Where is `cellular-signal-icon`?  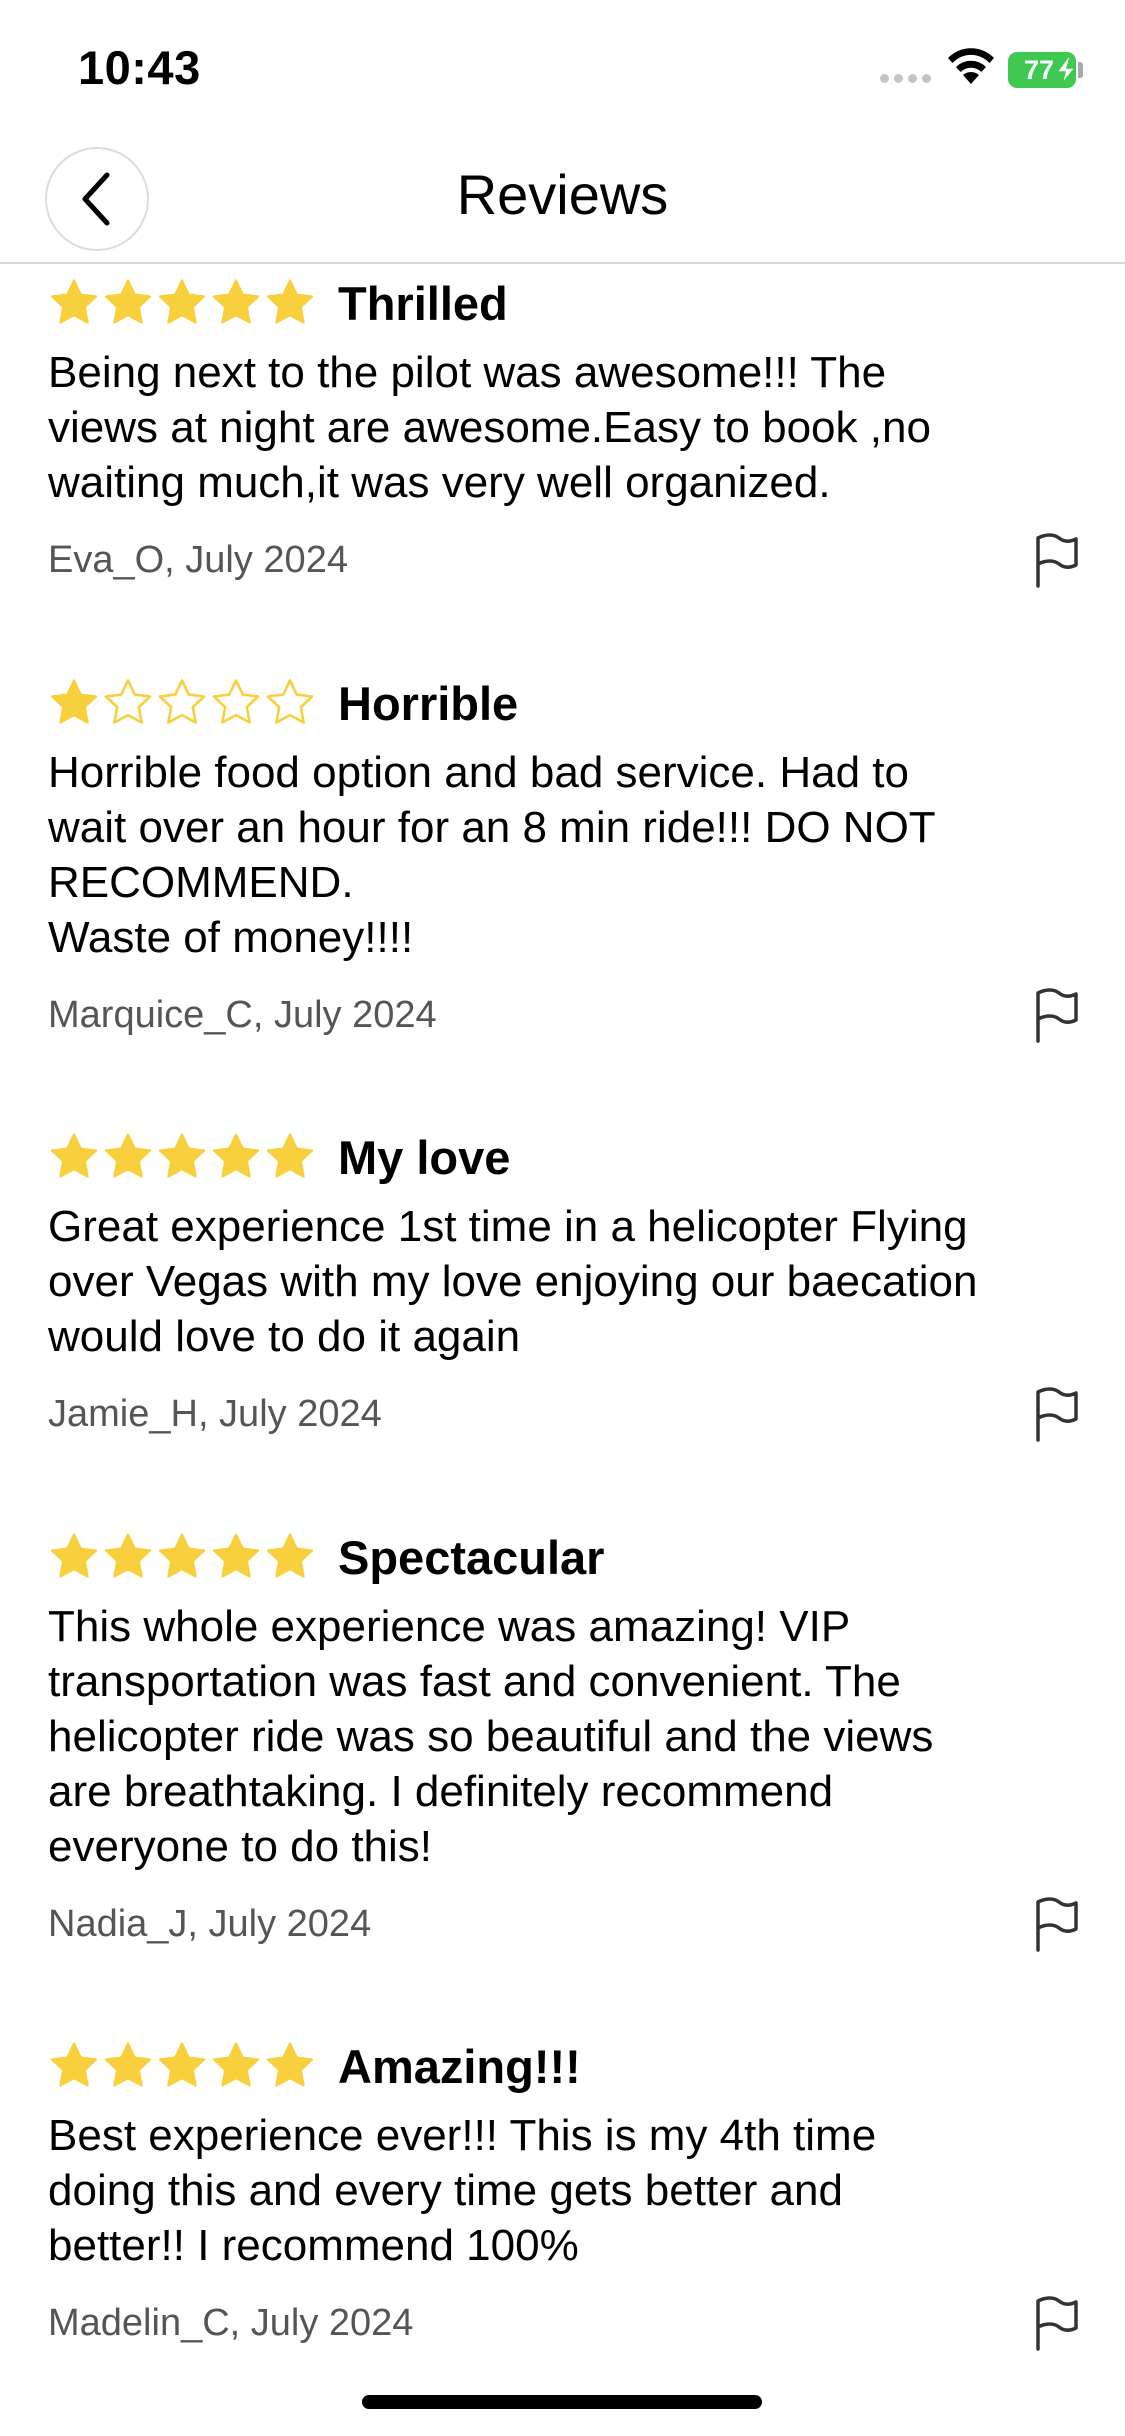 cellular-signal-icon is located at coordinates (905, 78).